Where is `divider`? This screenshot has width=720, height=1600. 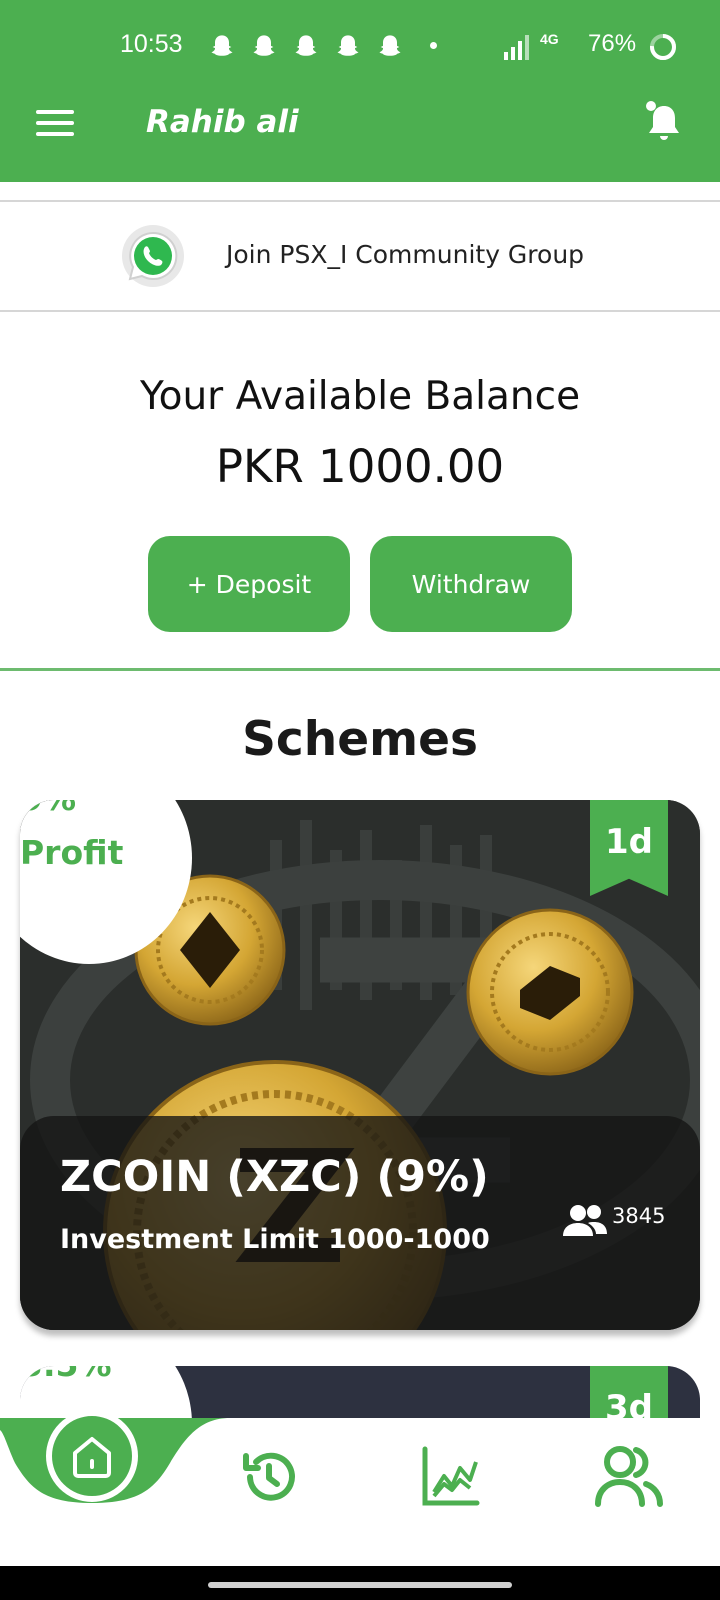
divider is located at coordinates (360, 669).